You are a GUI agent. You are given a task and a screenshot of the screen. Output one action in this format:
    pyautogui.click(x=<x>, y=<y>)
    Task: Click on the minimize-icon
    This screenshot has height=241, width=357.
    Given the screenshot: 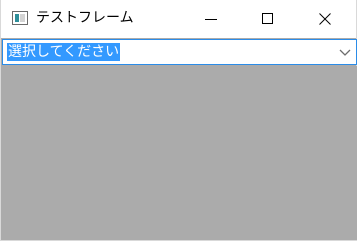 What is the action you would take?
    pyautogui.click(x=211, y=19)
    